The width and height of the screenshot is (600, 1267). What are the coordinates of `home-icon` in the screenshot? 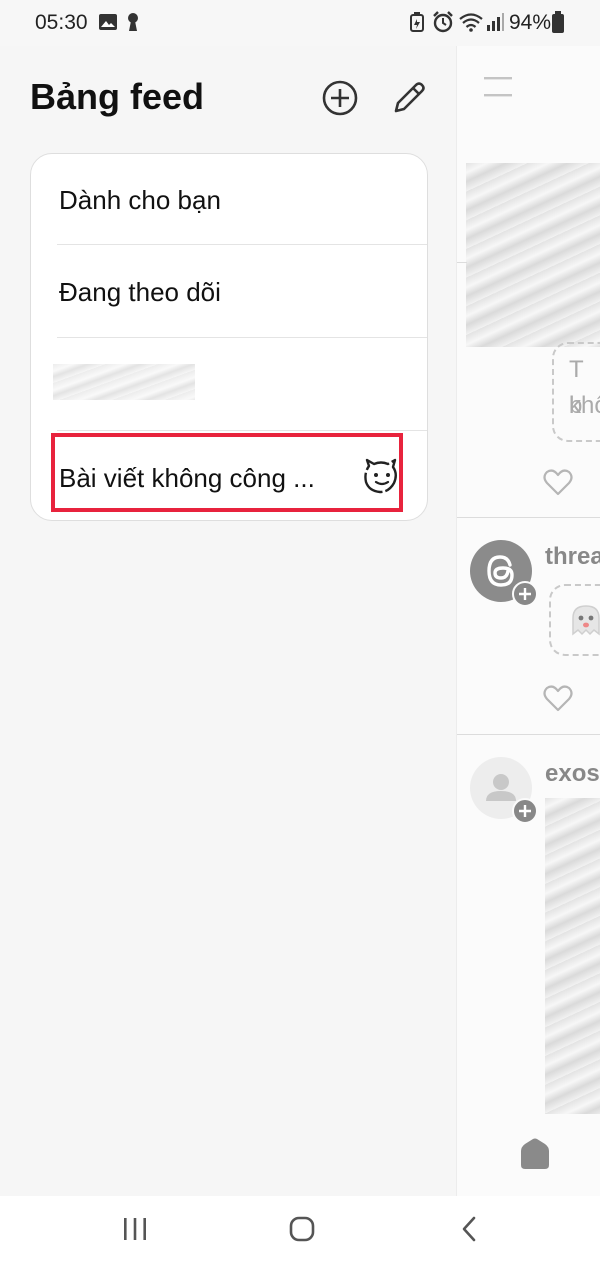 It's located at (535, 1154).